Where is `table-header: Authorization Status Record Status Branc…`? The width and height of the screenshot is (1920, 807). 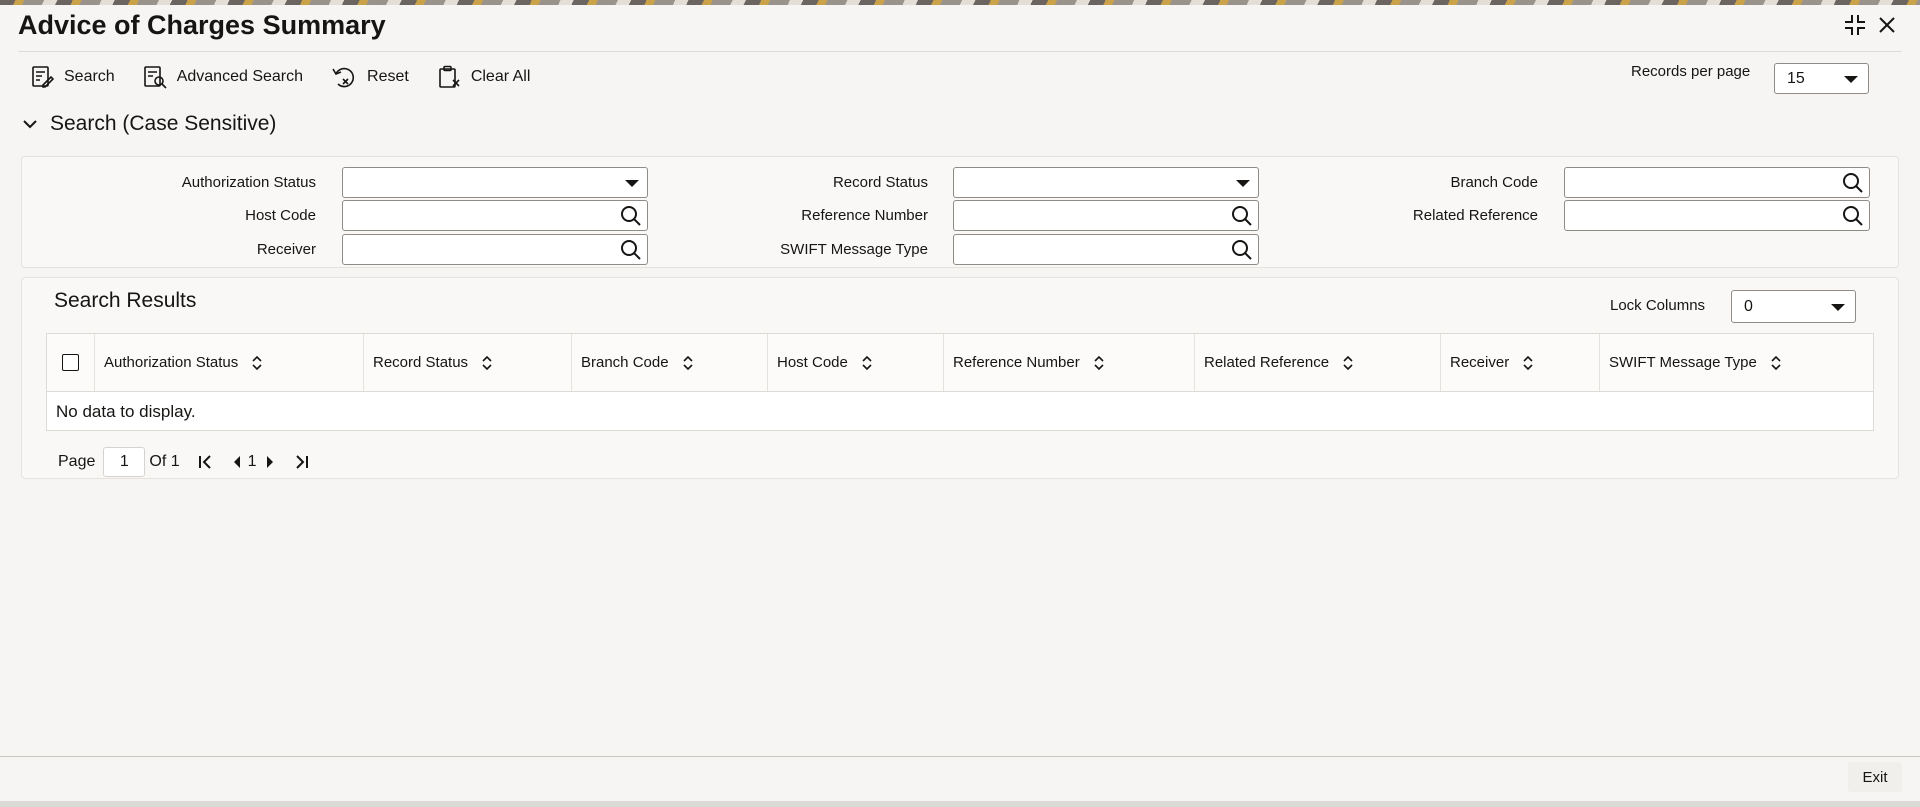 table-header: Authorization Status Record Status Branc… is located at coordinates (960, 363).